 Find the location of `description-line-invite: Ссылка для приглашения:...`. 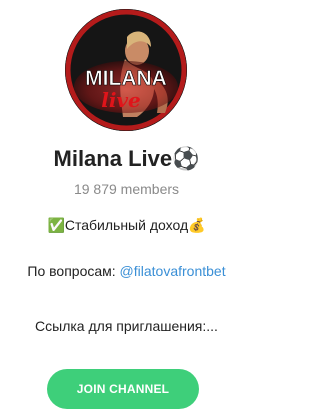

description-line-invite: Ссылка для приглашения:... is located at coordinates (126, 326).